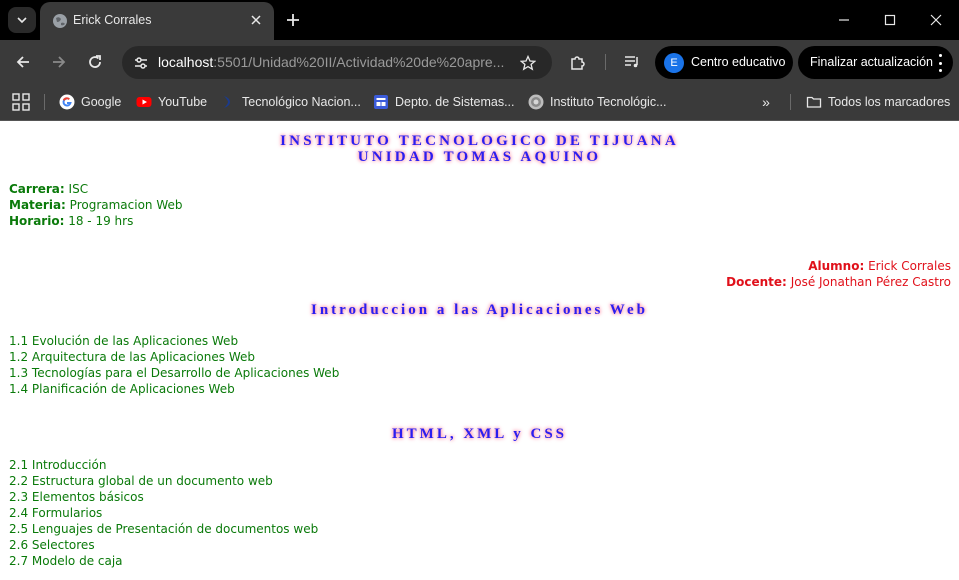 This screenshot has width=959, height=580. I want to click on tune-icon, so click(141, 63).